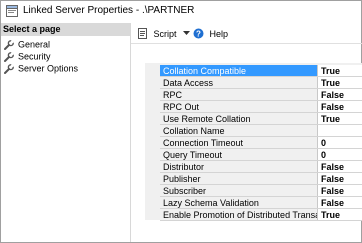  I want to click on property-row: Subscriber False, so click(261, 191).